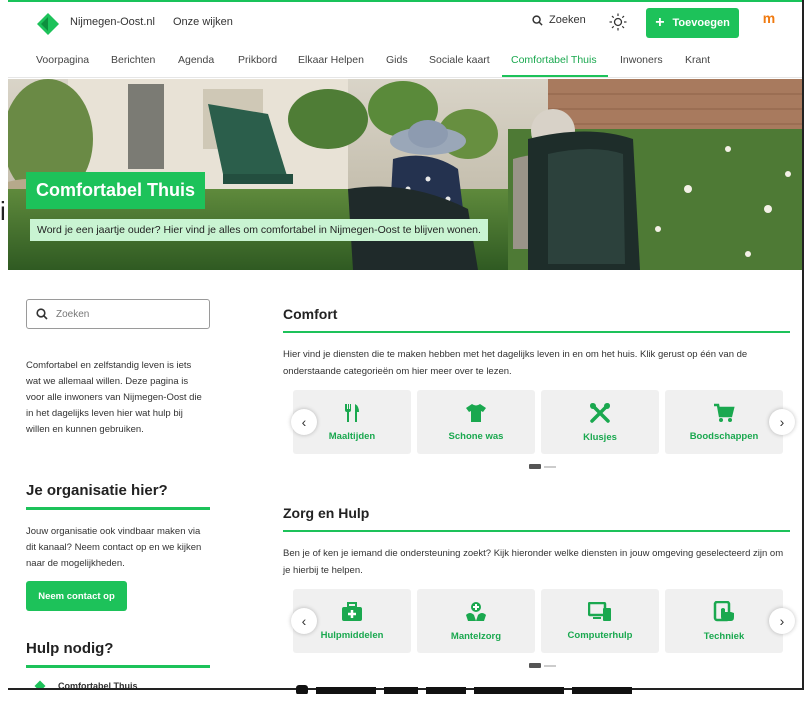  I want to click on overlapping-text-fragment, so click(531, 687).